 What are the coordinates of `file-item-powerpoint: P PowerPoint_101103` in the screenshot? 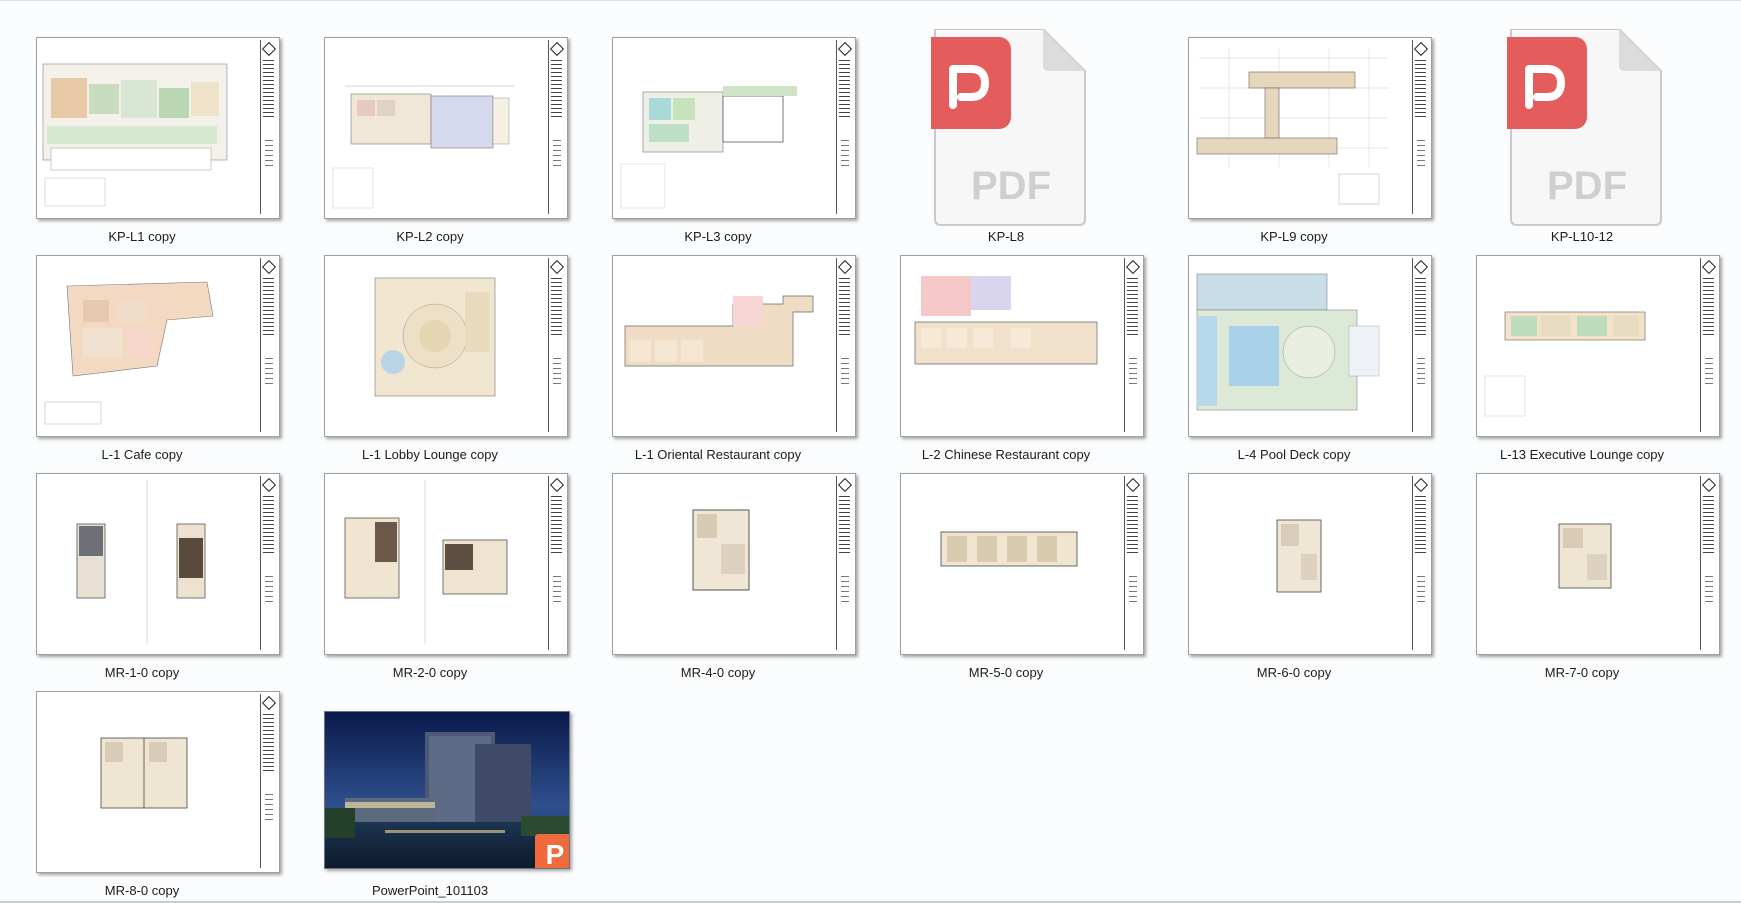 It's located at (435, 797).